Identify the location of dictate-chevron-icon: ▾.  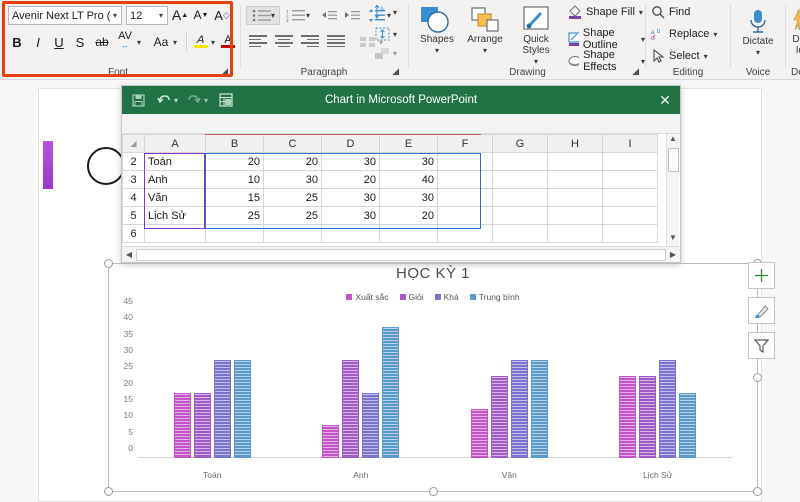
(758, 52).